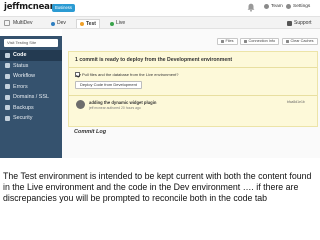 Image resolution: width=320 pixels, height=240 pixels. I want to click on site-icon, so click(7, 23).